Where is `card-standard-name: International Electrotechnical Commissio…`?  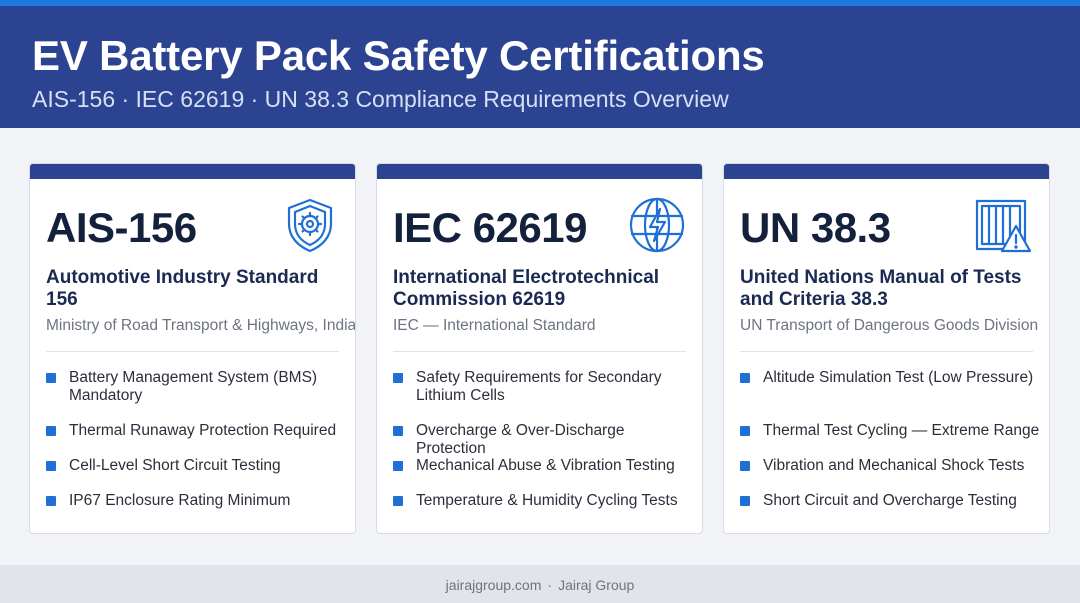
card-standard-name: International Electrotechnical Commissio… is located at coordinates (526, 288).